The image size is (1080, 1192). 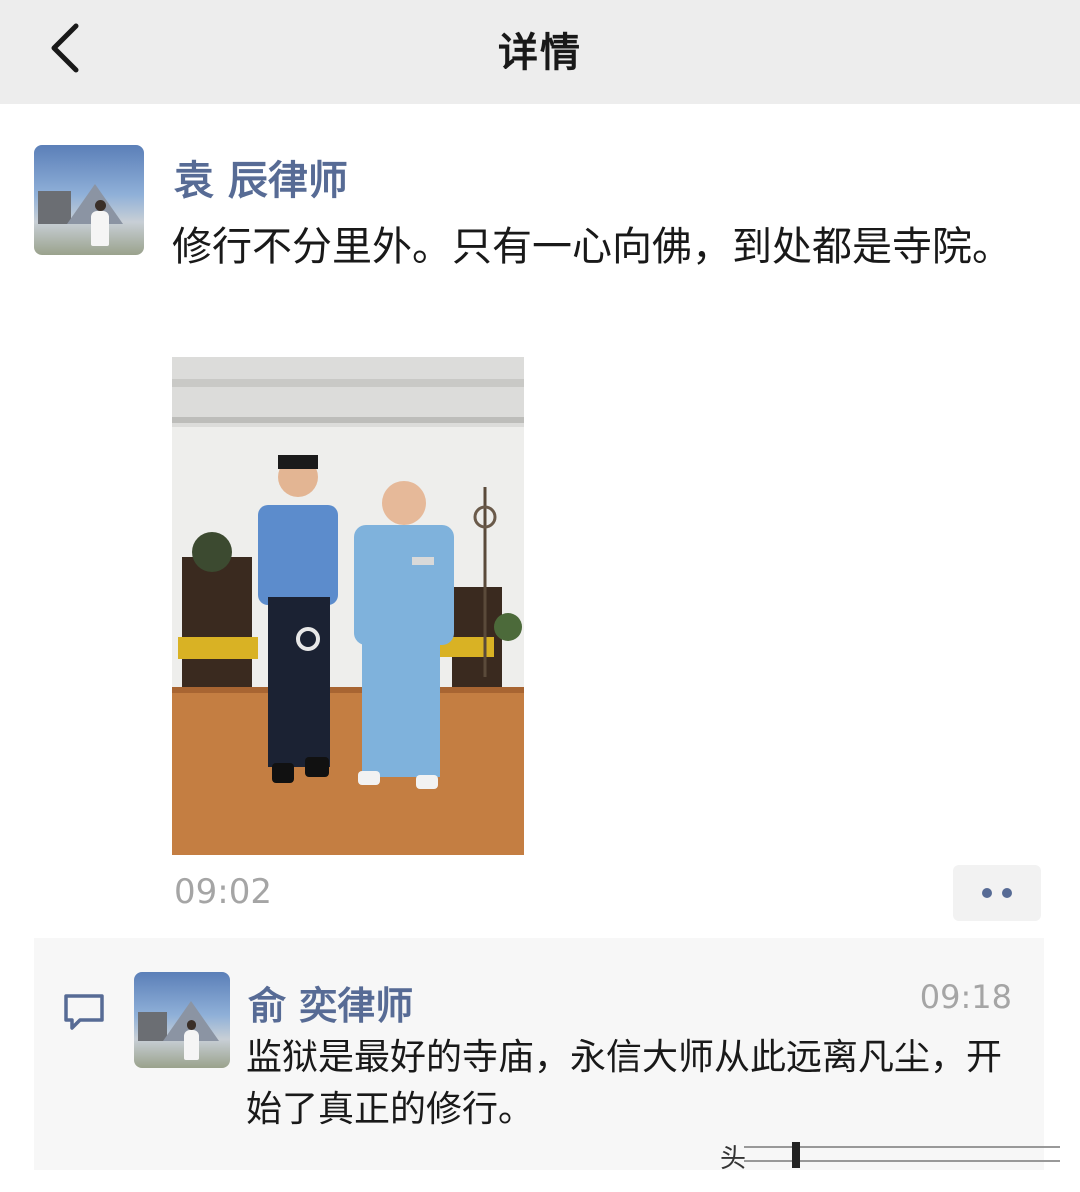 I want to click on navigation-bar: 详情, so click(x=540, y=52).